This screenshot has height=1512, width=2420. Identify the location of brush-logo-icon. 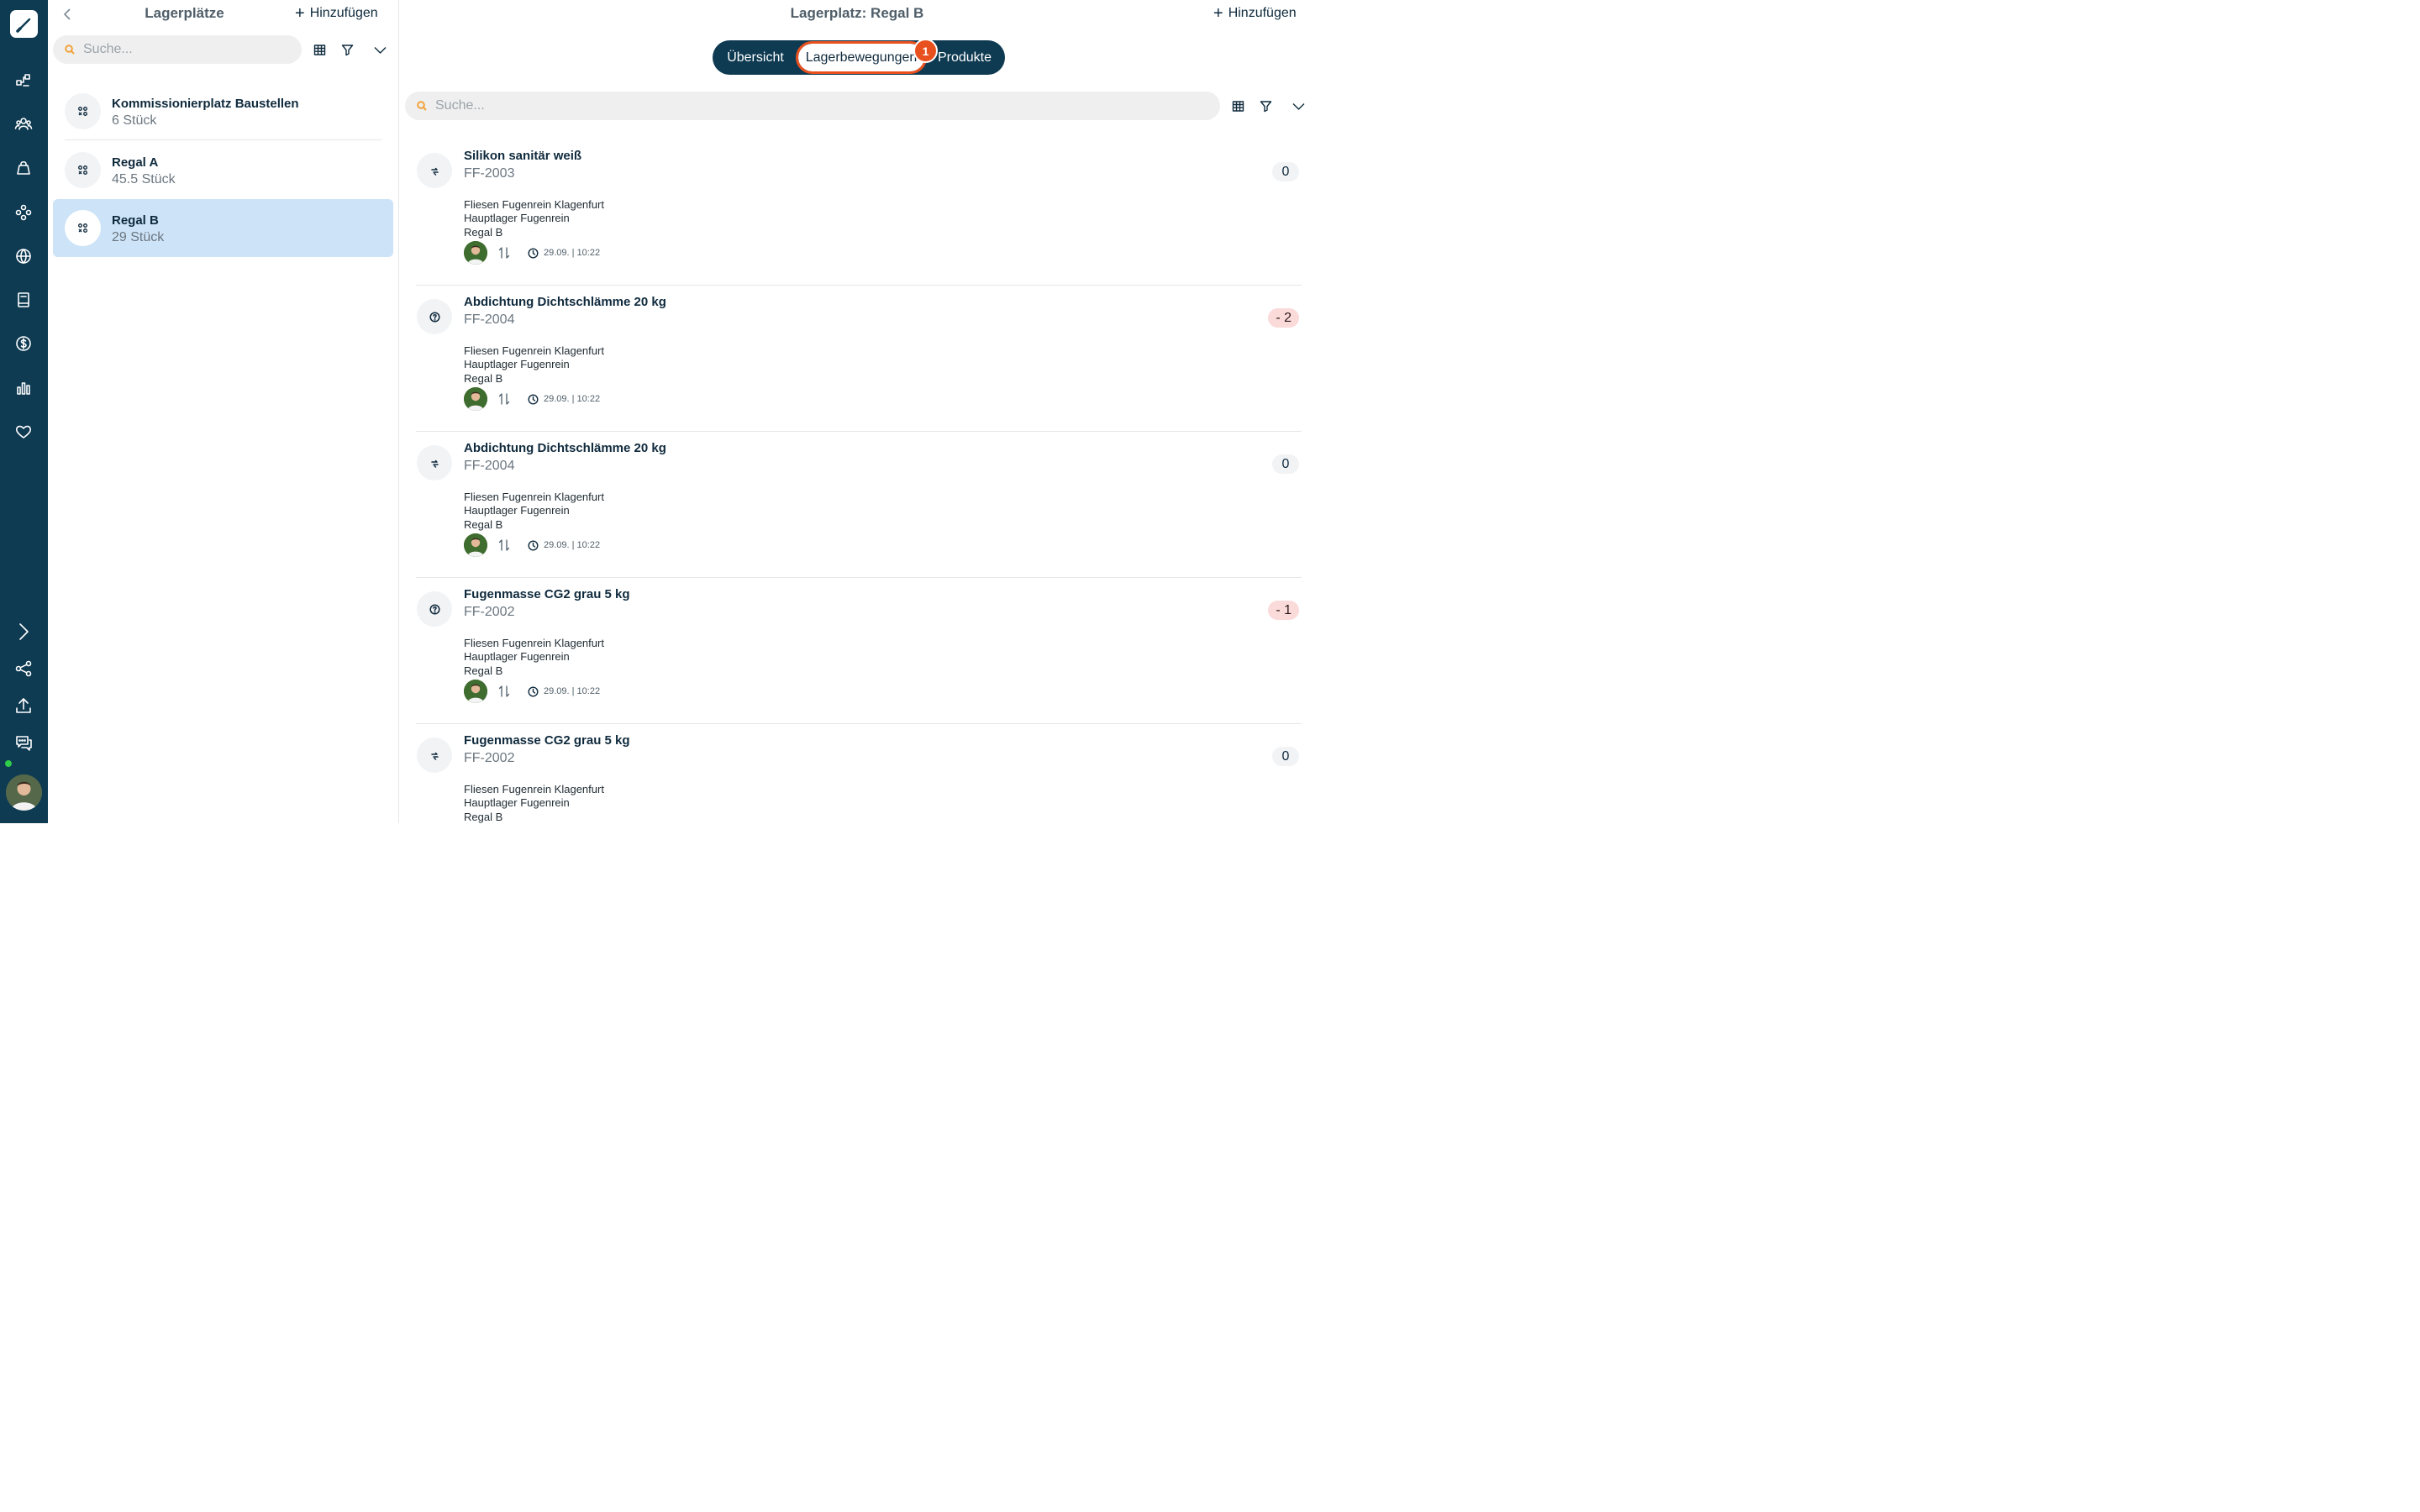
(24, 24).